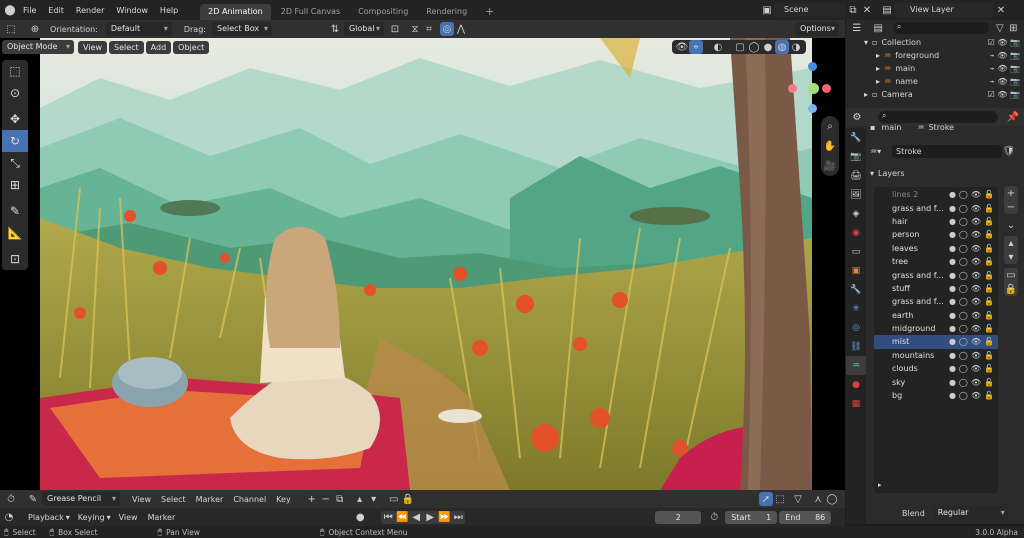 This screenshot has height=538, width=1024. I want to click on material-tab-icon: ●, so click(856, 384).